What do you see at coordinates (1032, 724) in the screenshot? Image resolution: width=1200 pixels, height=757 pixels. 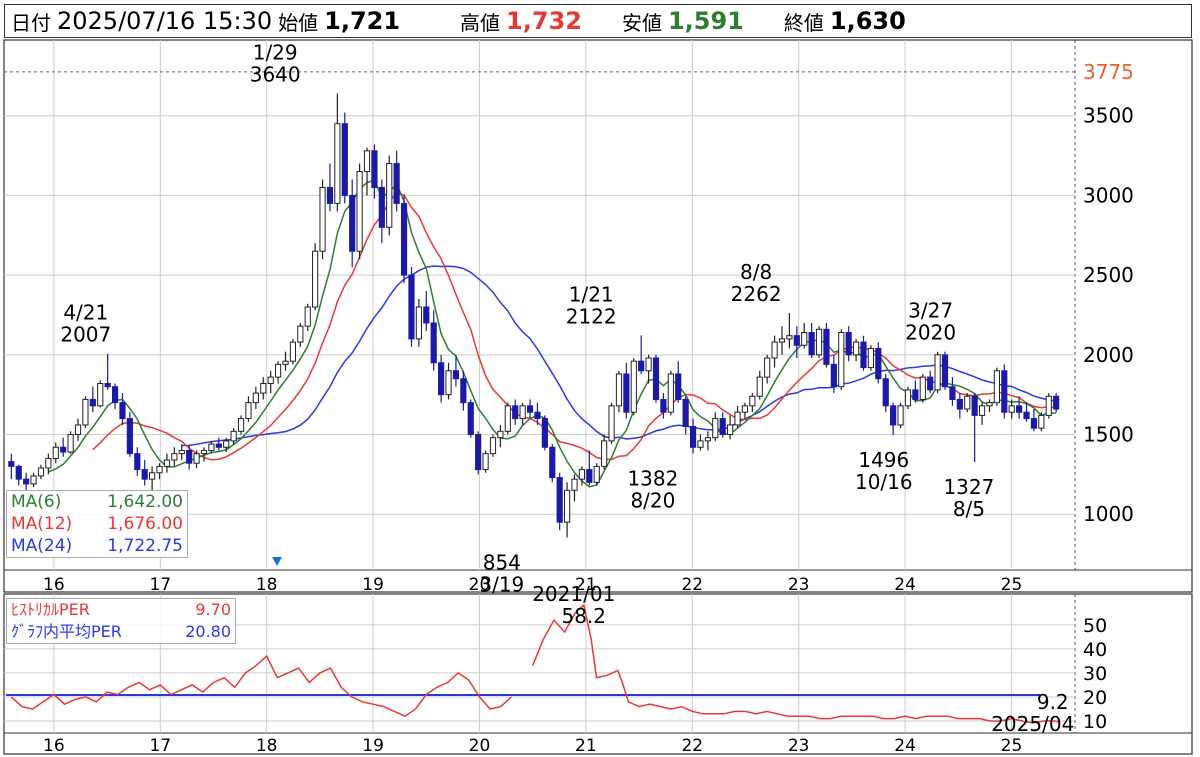 I see `annotation-date: 2025/04` at bounding box center [1032, 724].